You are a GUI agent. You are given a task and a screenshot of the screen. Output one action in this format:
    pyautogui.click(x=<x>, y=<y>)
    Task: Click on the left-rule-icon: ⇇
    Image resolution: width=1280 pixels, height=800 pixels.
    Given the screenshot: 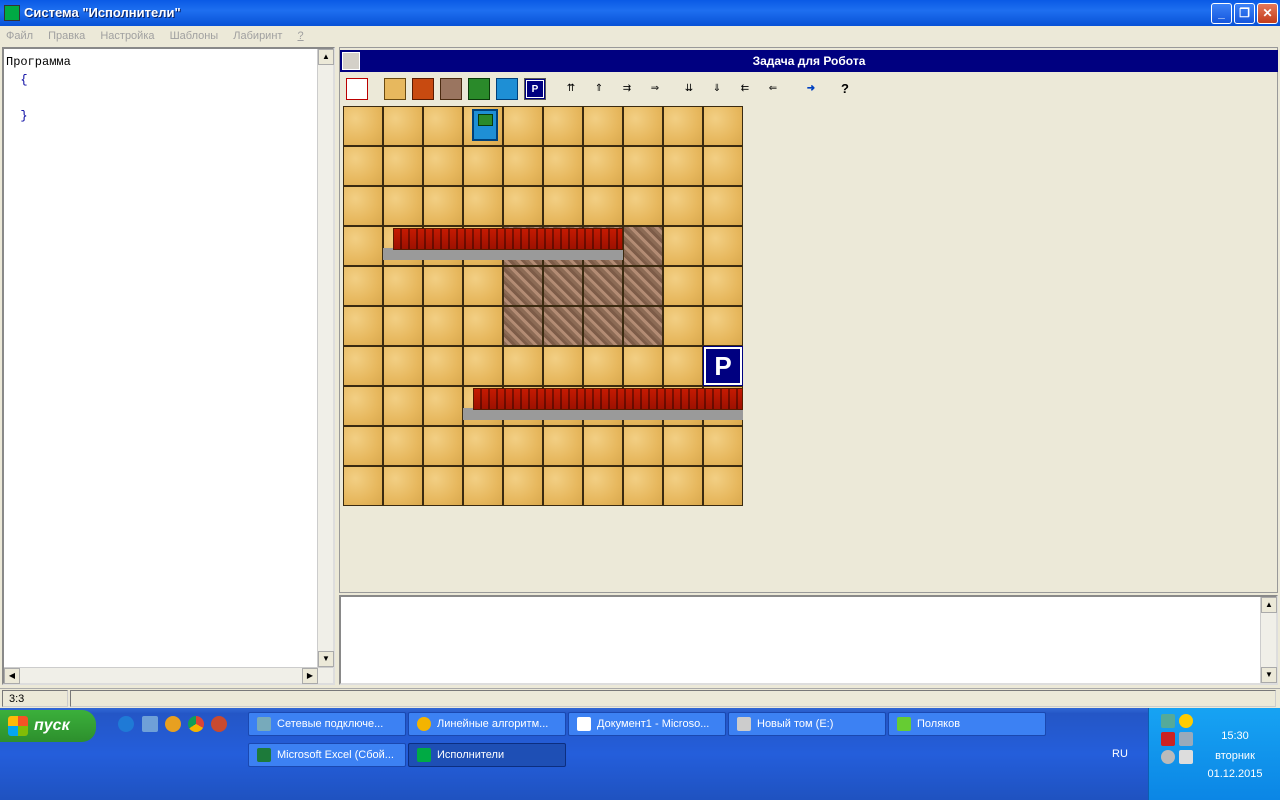 What is the action you would take?
    pyautogui.click(x=745, y=89)
    